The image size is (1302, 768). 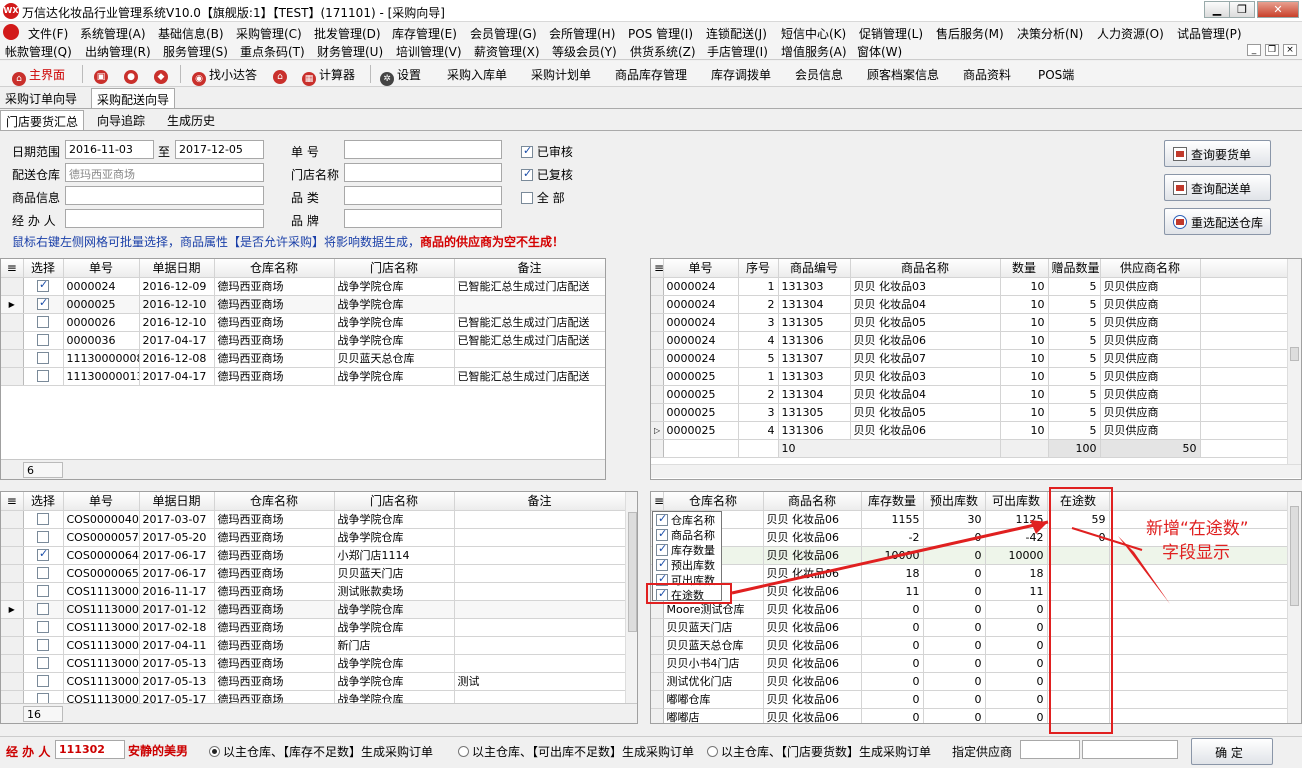 What do you see at coordinates (987, 74) in the screenshot?
I see `toolbar-item: 商品资料` at bounding box center [987, 74].